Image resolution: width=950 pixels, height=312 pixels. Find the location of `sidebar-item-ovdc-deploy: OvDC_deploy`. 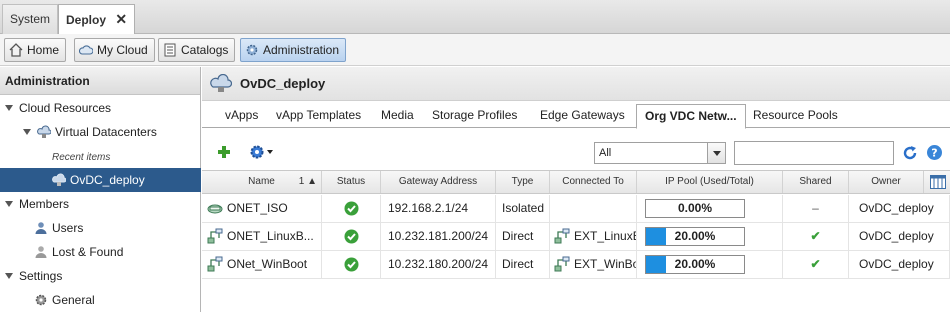

sidebar-item-ovdc-deploy: OvDC_deploy is located at coordinates (100, 180).